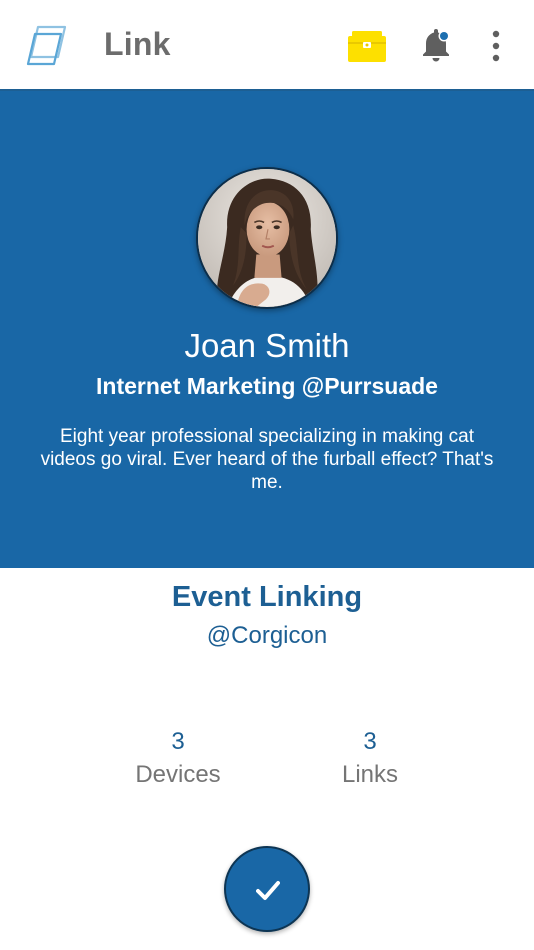 This screenshot has width=534, height=950. I want to click on profile-role: Internet Marketing @Purrsuade, so click(267, 386).